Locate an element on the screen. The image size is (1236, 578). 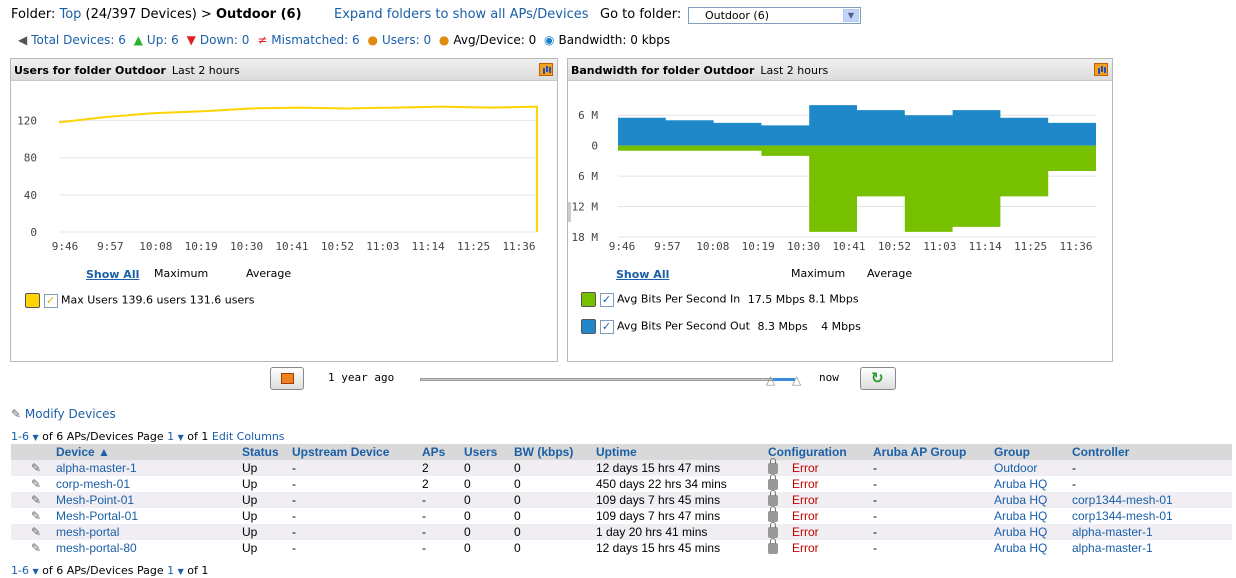
expand-folders-link: Expand folders to show all APs/Devices is located at coordinates (461, 14).